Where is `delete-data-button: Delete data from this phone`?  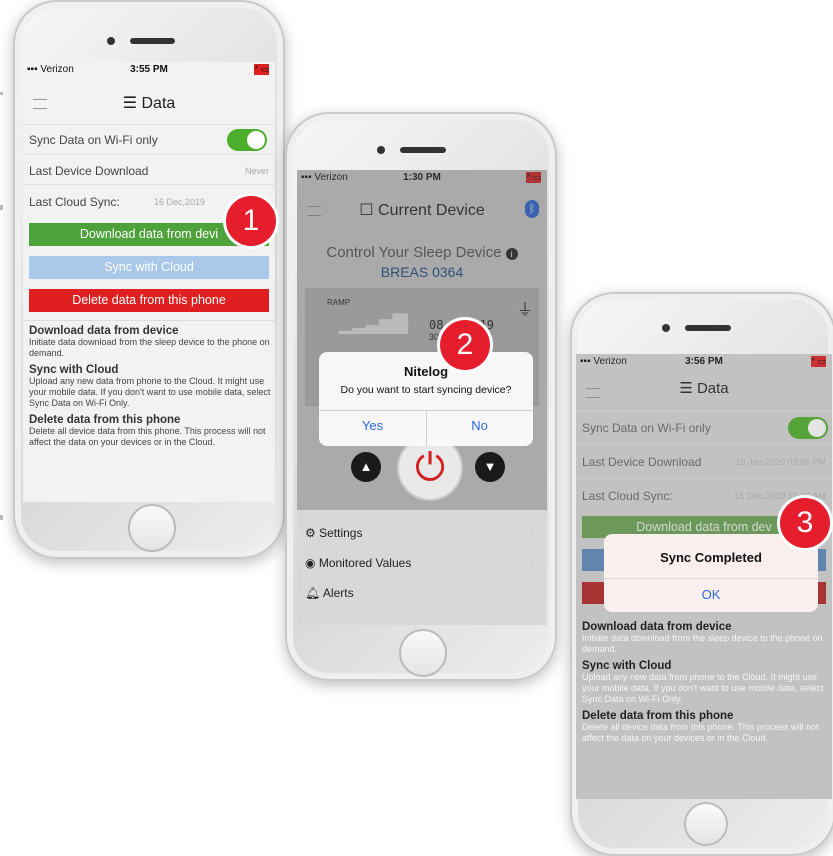 delete-data-button: Delete data from this phone is located at coordinates (149, 300).